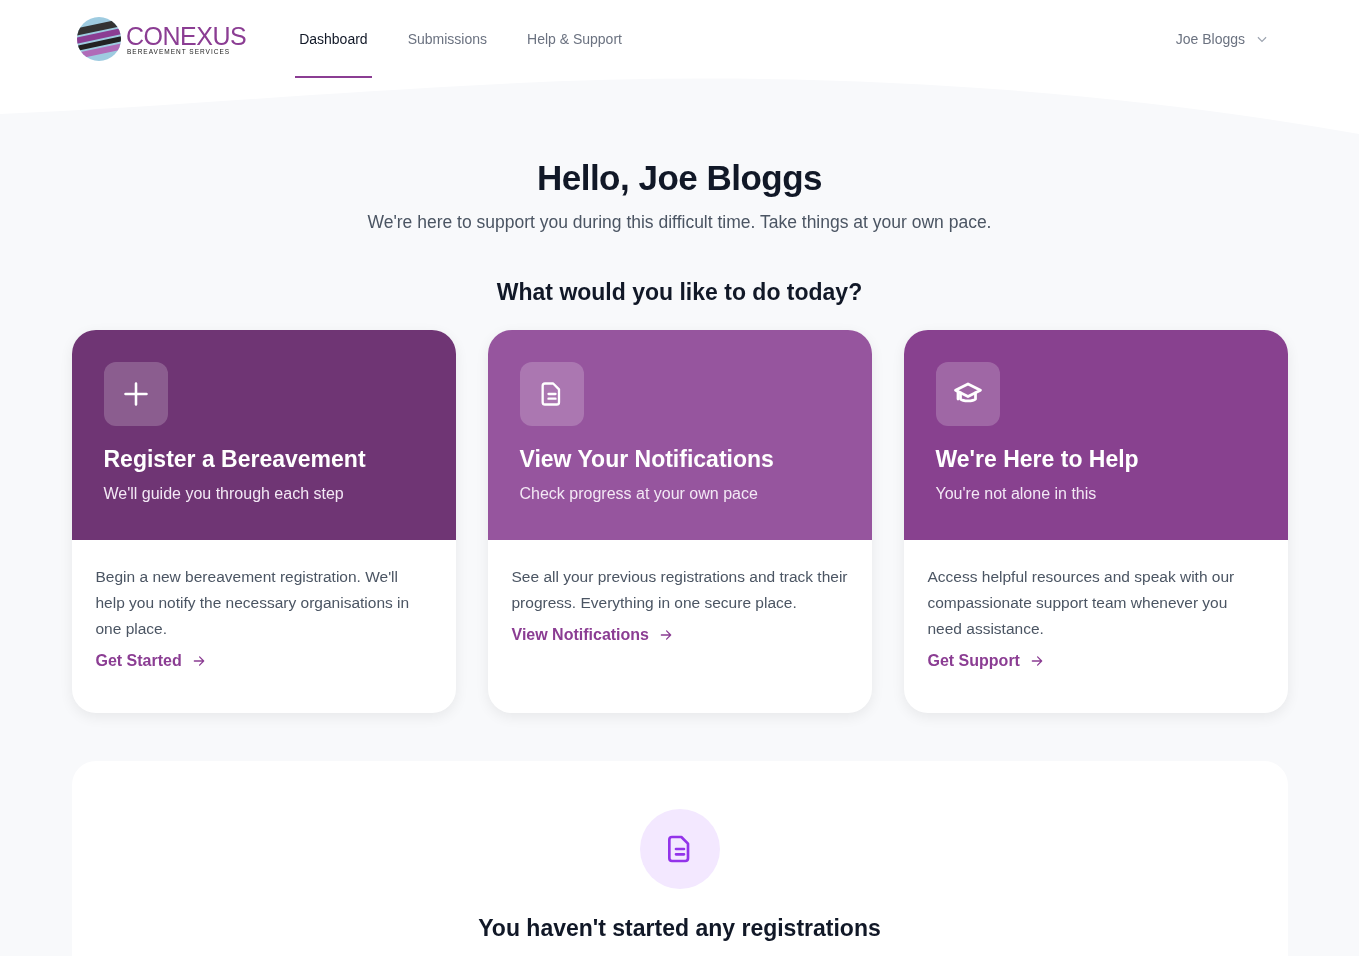 The width and height of the screenshot is (1359, 956). I want to click on card-description: Begin a new bereavement registration. We'll help you notify the necessary organisations in one place., so click(253, 603).